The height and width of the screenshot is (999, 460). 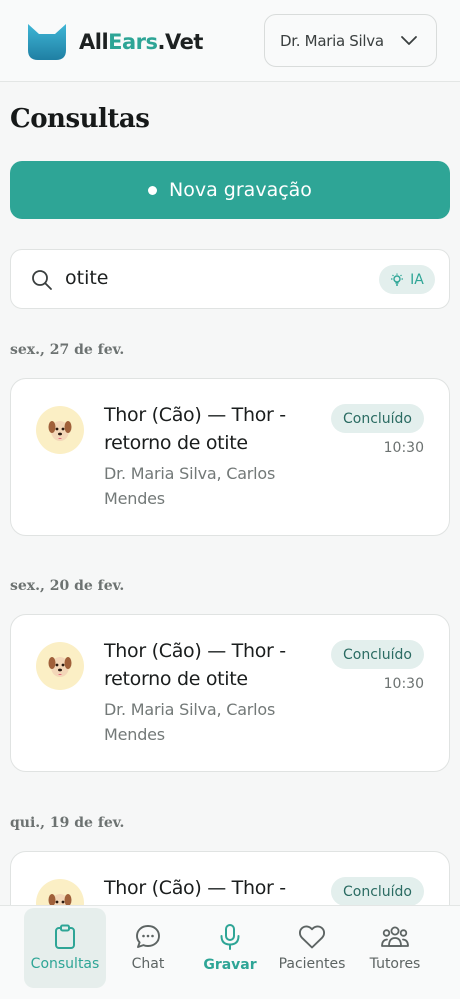 I want to click on bottom-tab-bar: Consultas Chat Gravar Pacientes Tutores, so click(x=230, y=952).